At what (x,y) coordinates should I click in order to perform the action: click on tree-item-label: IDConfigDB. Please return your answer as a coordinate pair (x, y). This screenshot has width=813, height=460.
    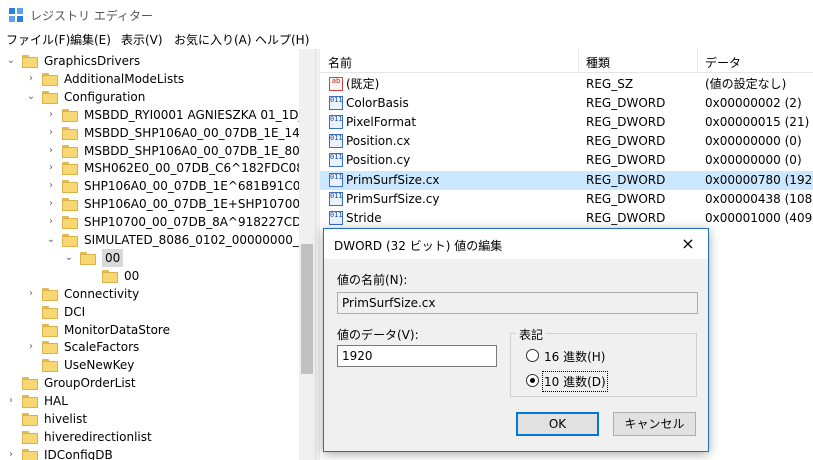
    Looking at the image, I should click on (78, 453).